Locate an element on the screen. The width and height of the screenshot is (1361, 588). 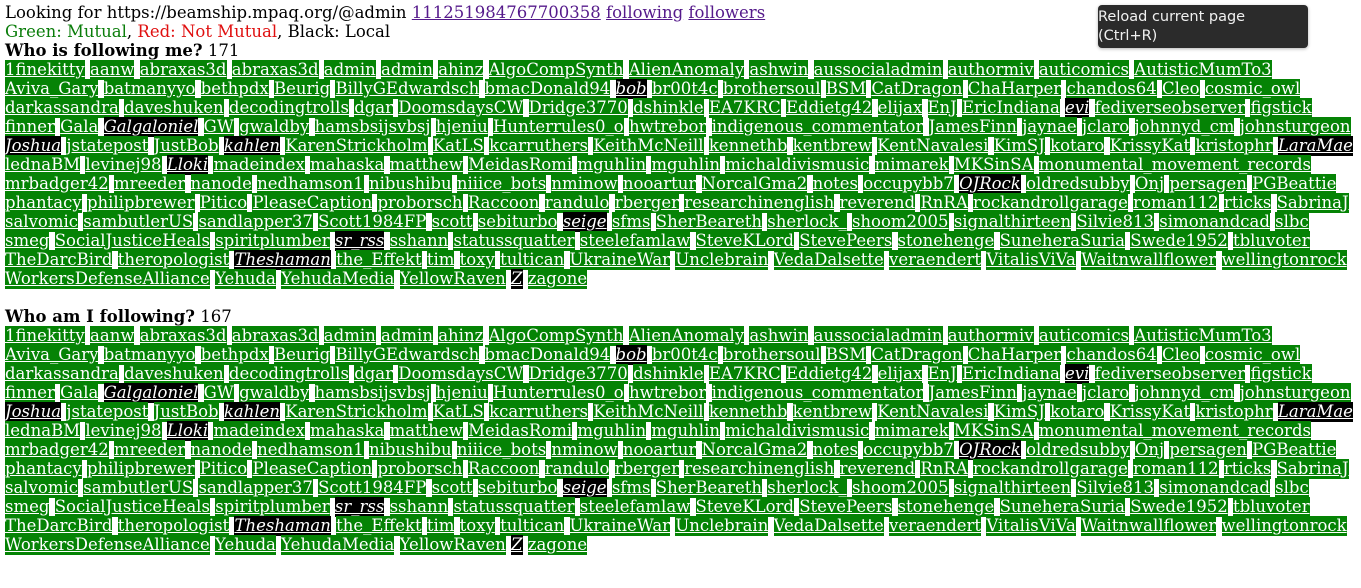
follower-account-link: gwaldby is located at coordinates (274, 127).